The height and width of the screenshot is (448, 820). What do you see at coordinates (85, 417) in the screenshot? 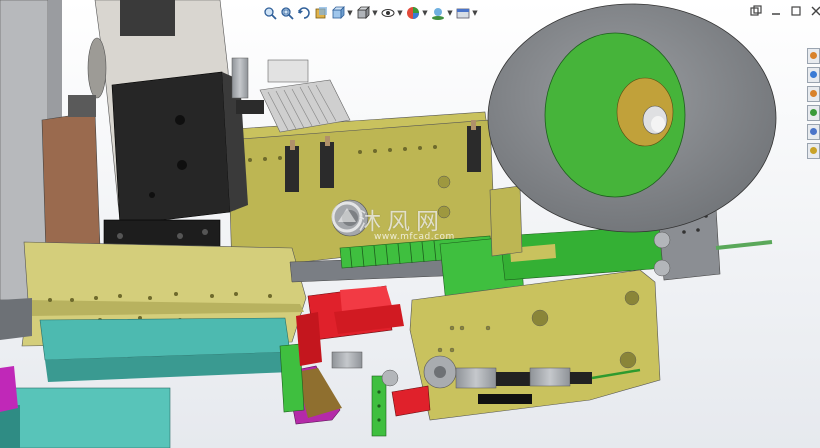
I see `cyan-block-bottom` at bounding box center [85, 417].